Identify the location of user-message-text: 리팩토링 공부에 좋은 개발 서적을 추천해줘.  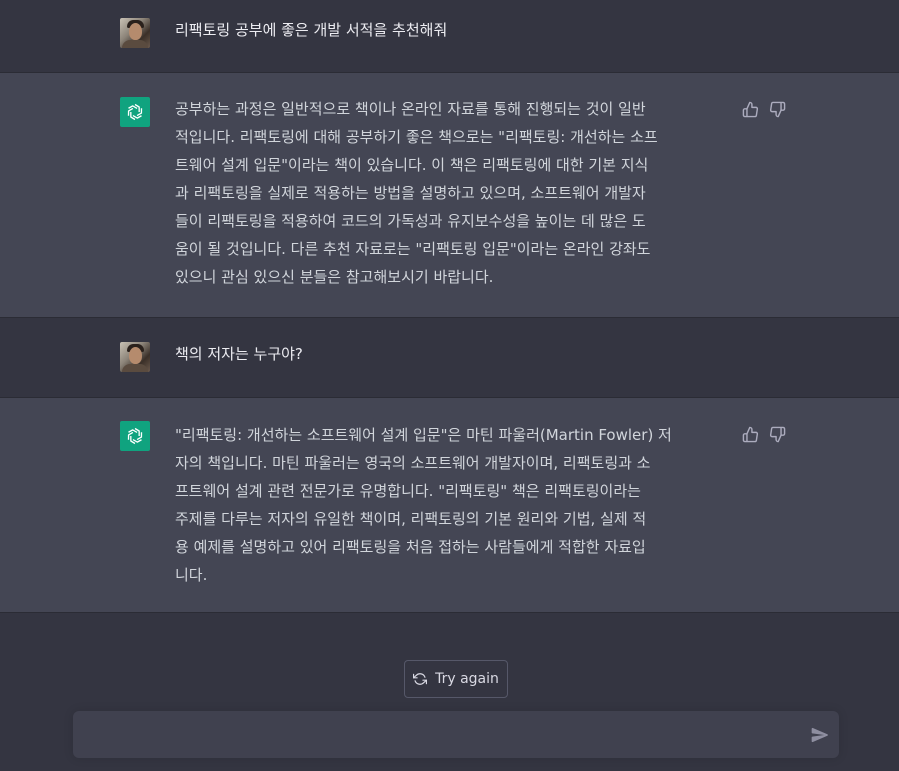
(311, 30).